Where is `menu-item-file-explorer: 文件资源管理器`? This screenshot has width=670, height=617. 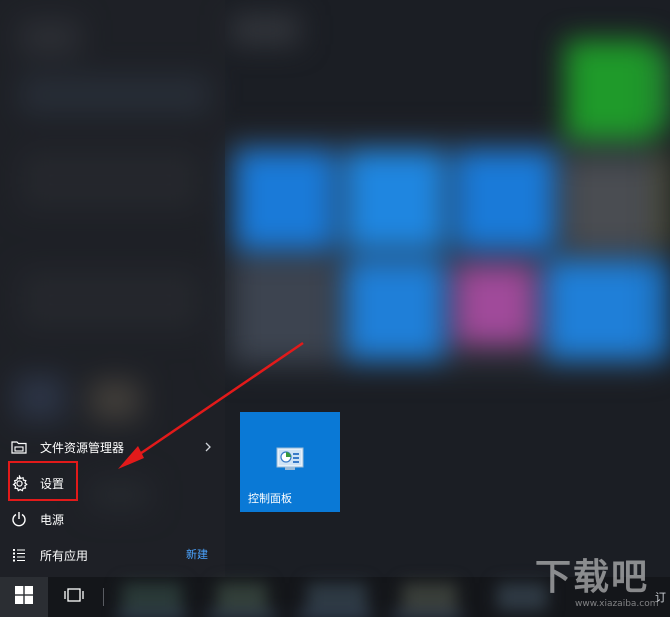
menu-item-file-explorer: 文件资源管理器 is located at coordinates (112, 447).